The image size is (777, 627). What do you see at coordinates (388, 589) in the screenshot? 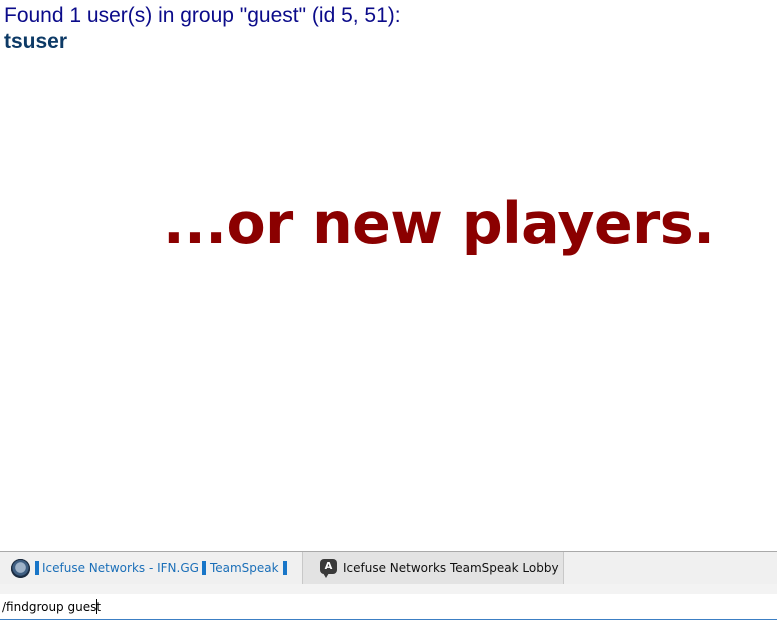
I see `input-separator` at bounding box center [388, 589].